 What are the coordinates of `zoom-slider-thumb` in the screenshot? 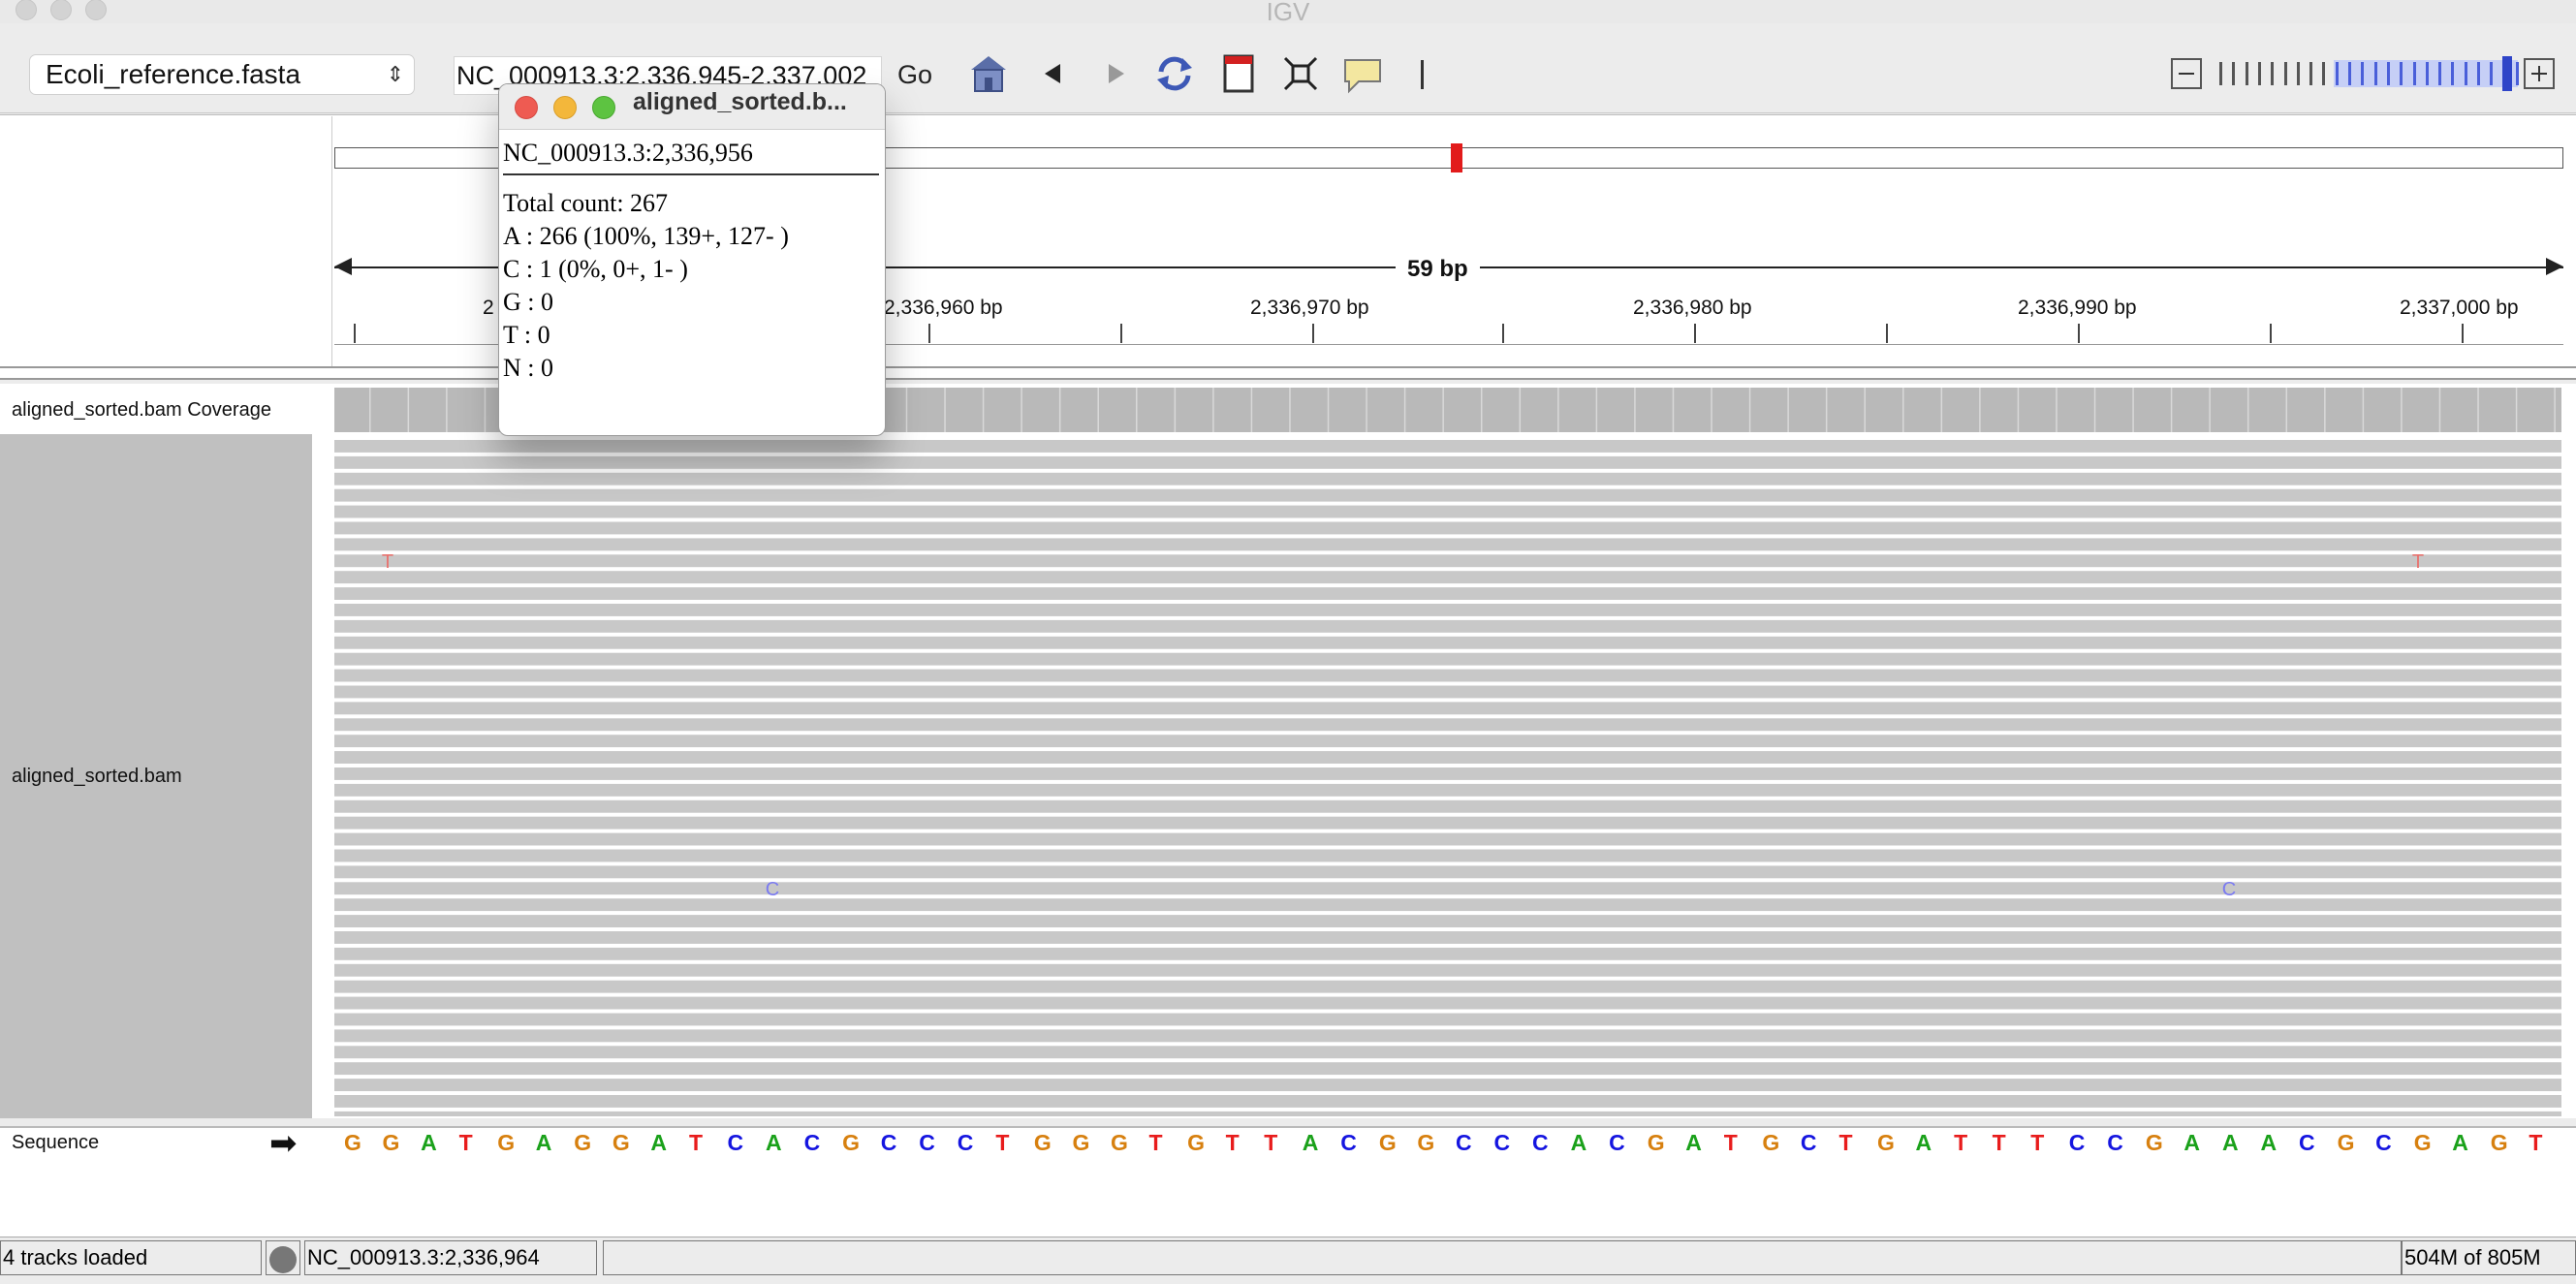 It's located at (2507, 73).